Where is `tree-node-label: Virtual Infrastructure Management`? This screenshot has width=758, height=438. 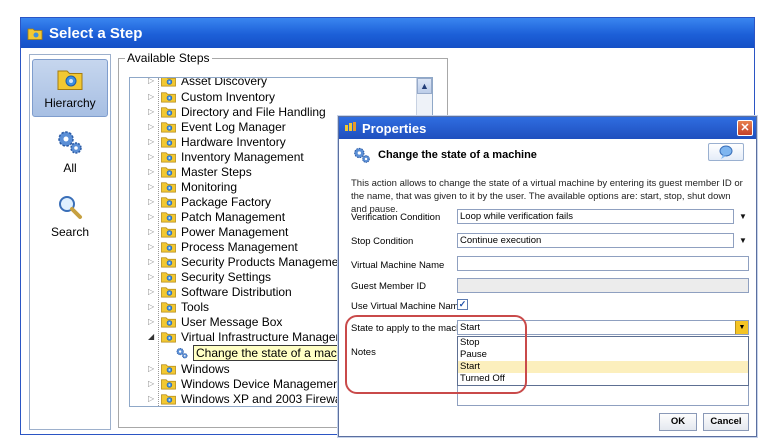
tree-node-label: Virtual Infrastructure Management is located at coordinates (272, 336).